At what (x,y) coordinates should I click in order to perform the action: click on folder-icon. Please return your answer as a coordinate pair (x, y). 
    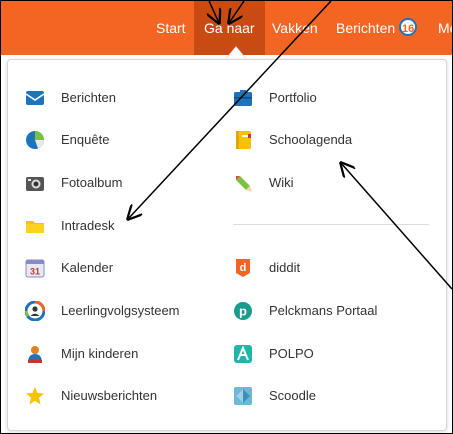
    Looking at the image, I should click on (35, 227).